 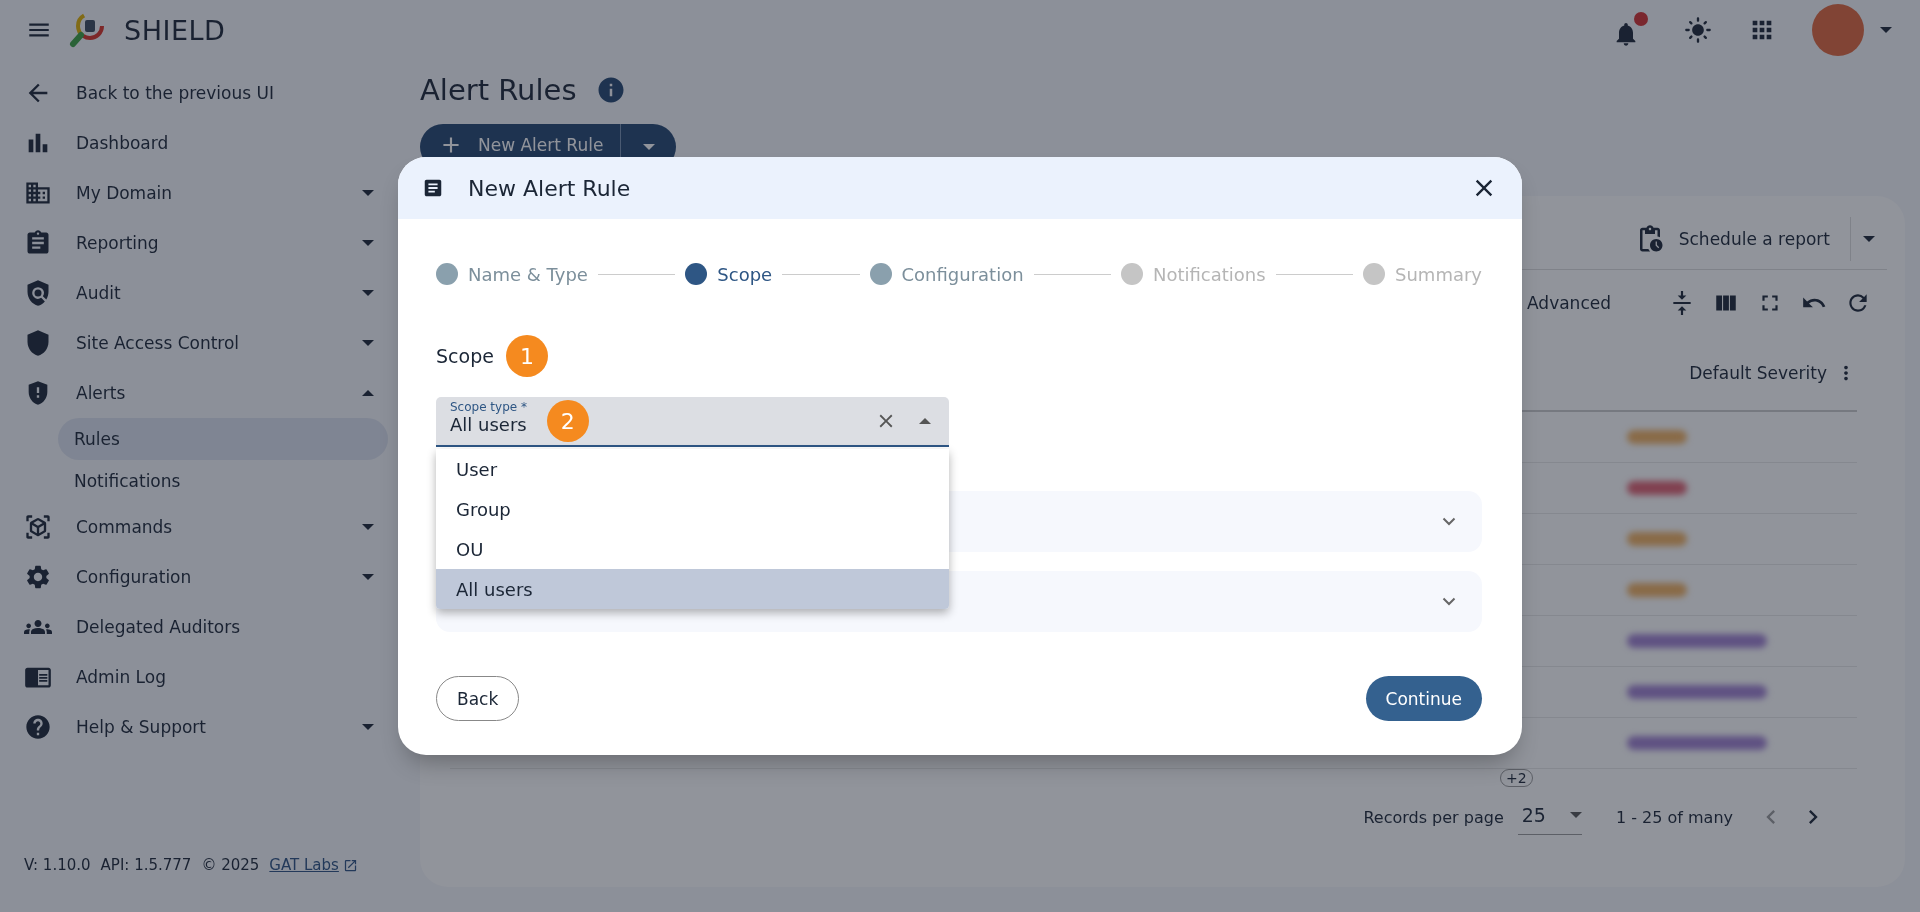 What do you see at coordinates (206, 343) in the screenshot?
I see `sidebar-item: Site Access Control` at bounding box center [206, 343].